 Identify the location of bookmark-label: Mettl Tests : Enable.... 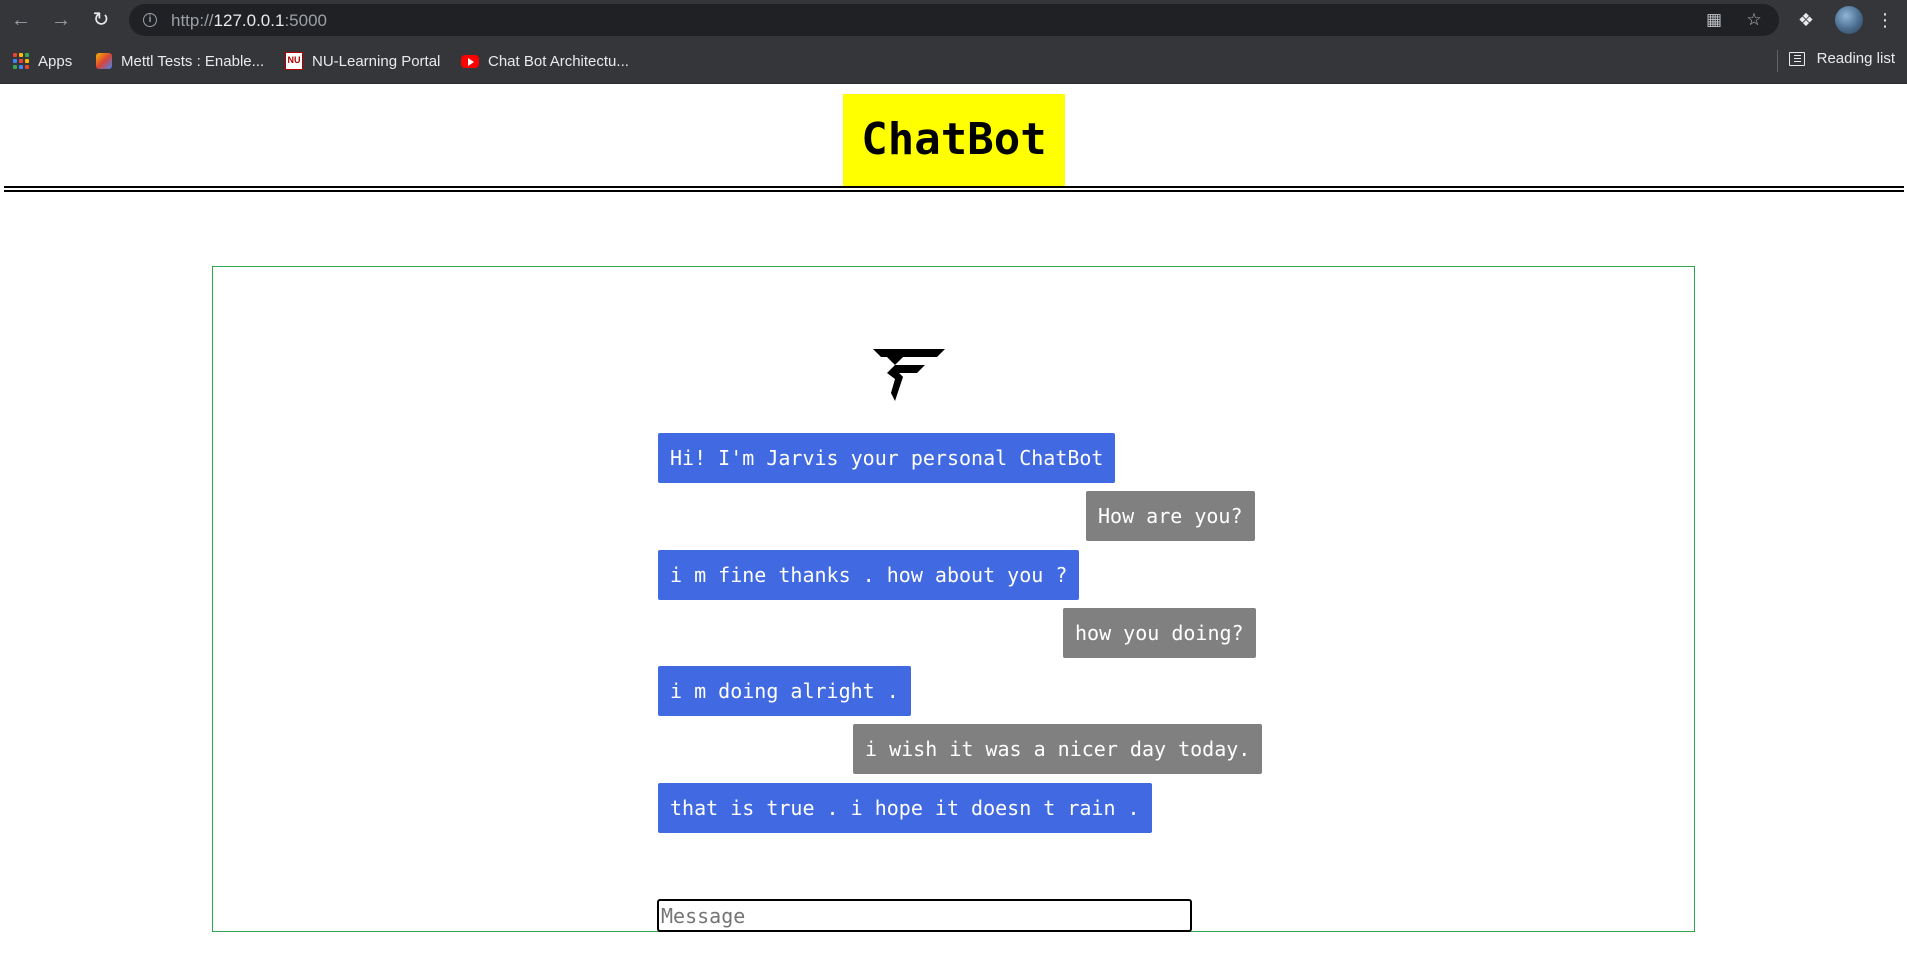
(193, 61).